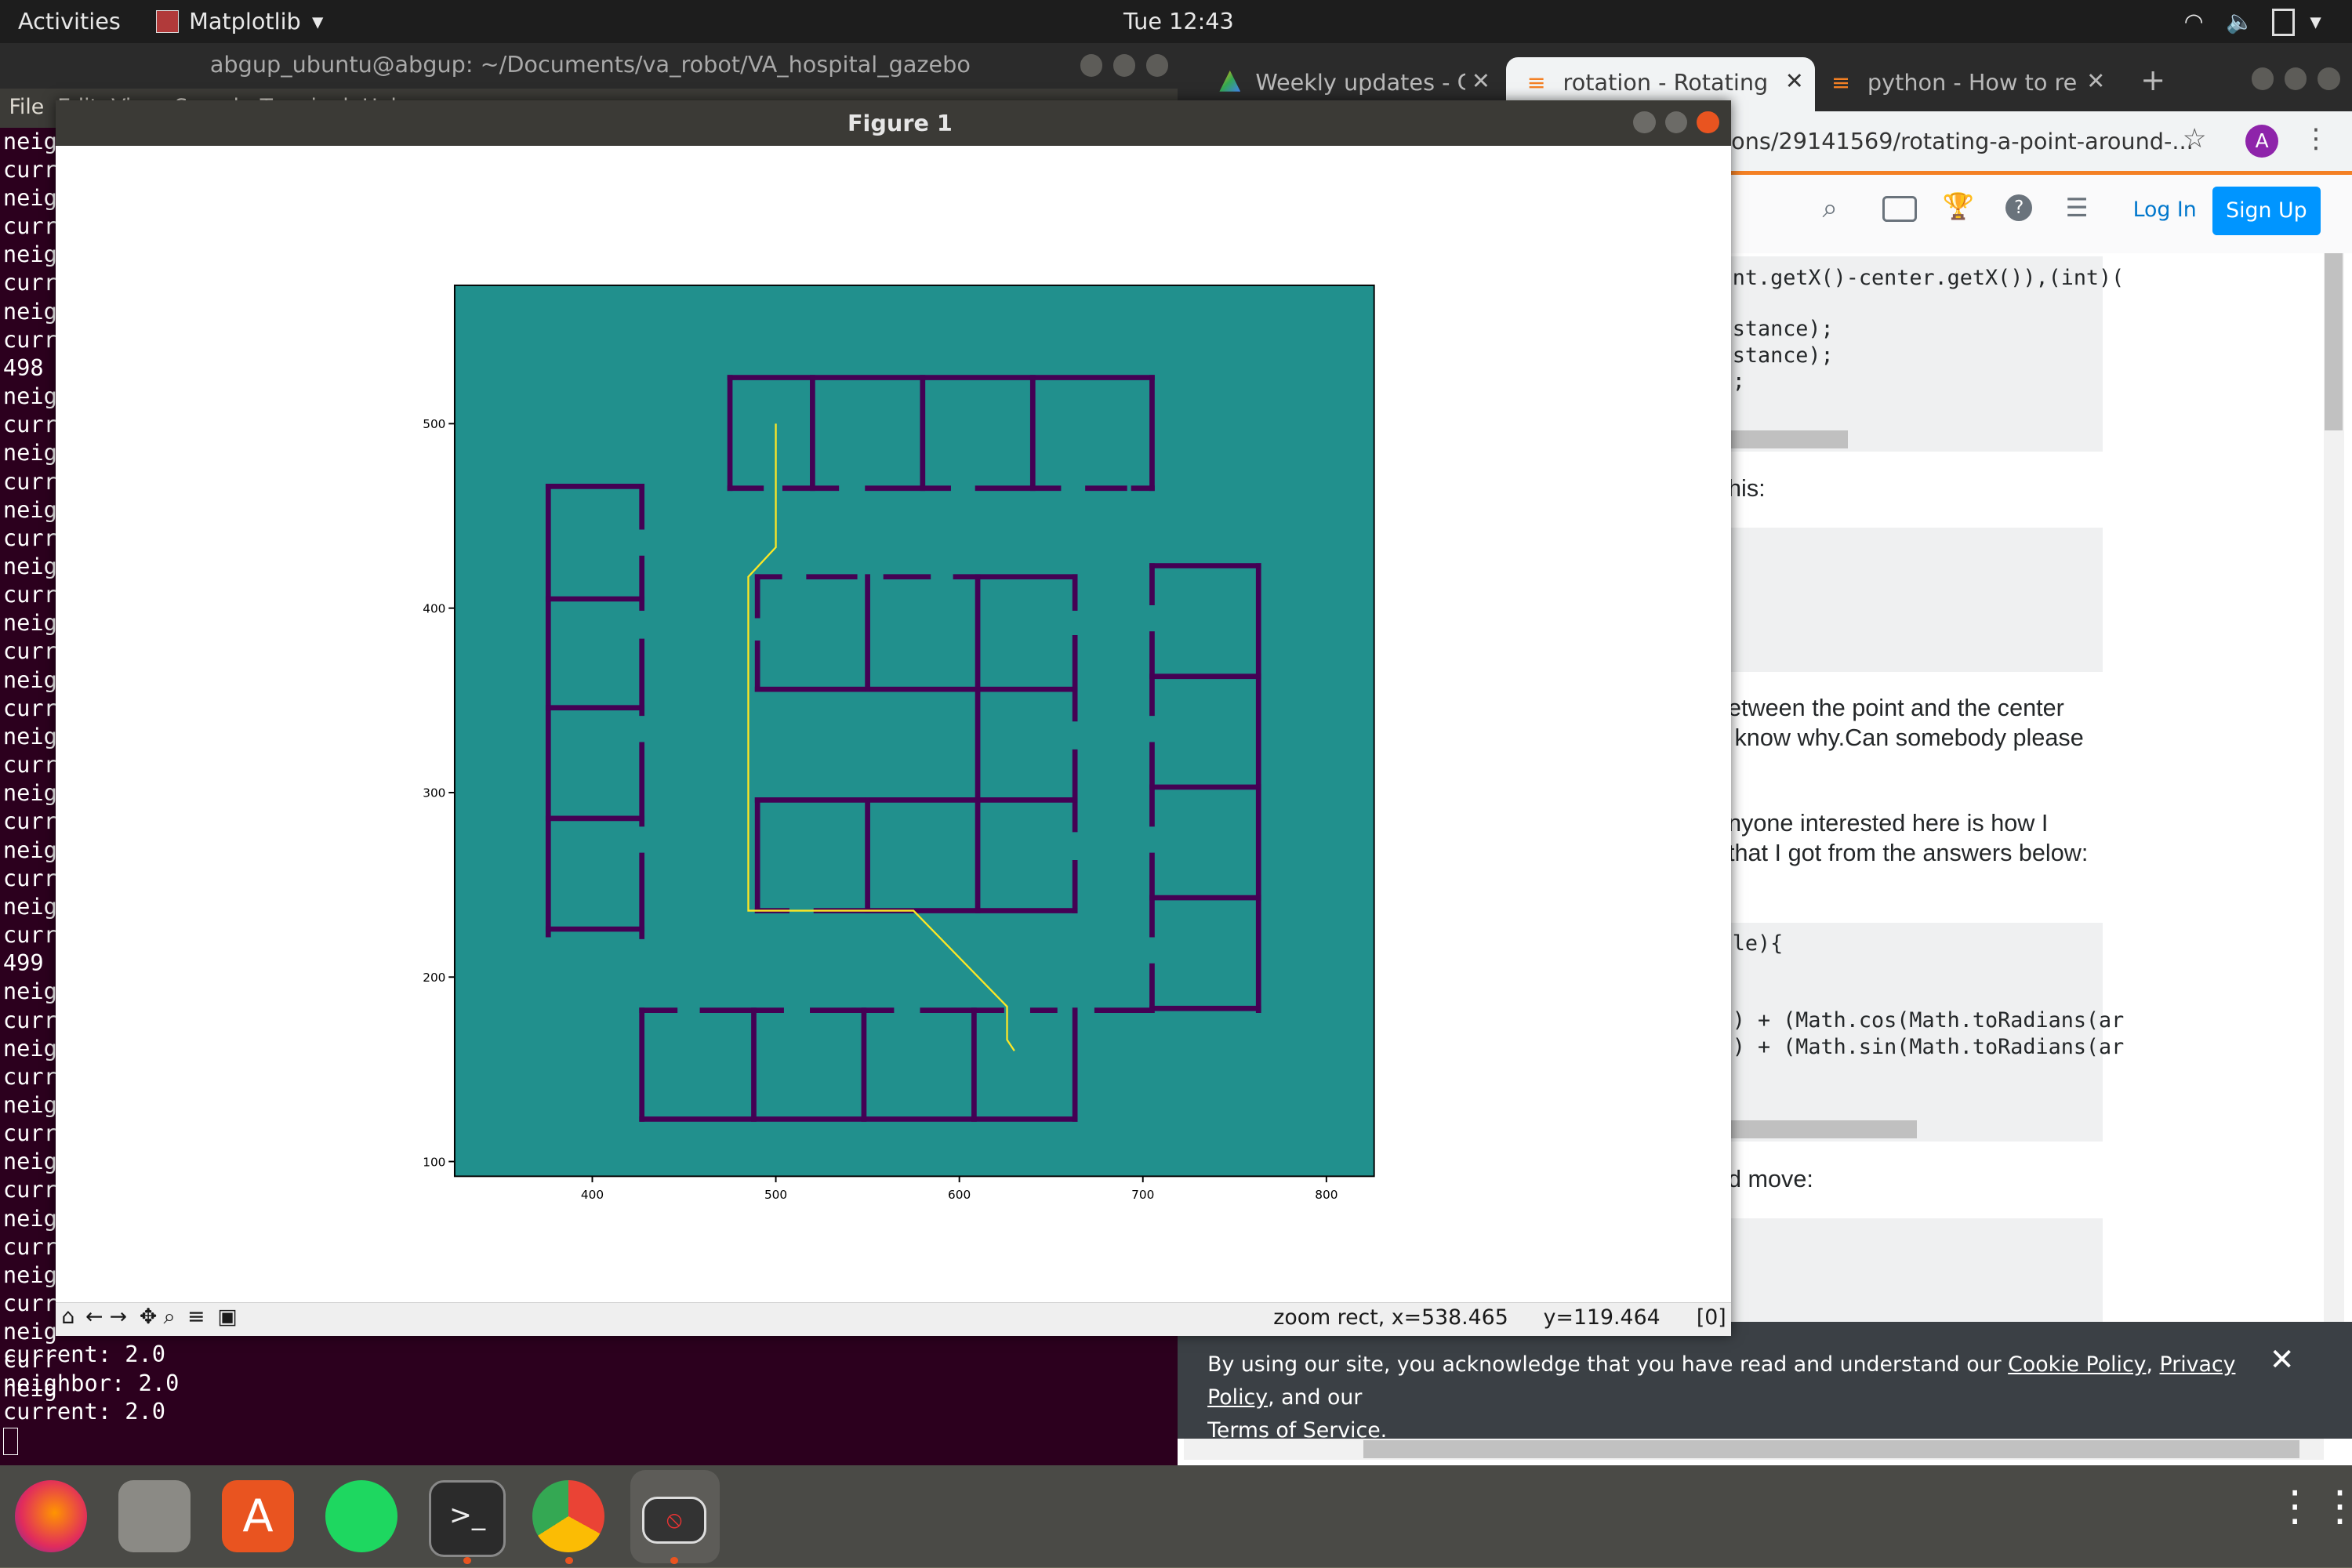 Image resolution: width=2352 pixels, height=1568 pixels. Describe the element at coordinates (2284, 23) in the screenshot. I see `battery-icon` at that location.